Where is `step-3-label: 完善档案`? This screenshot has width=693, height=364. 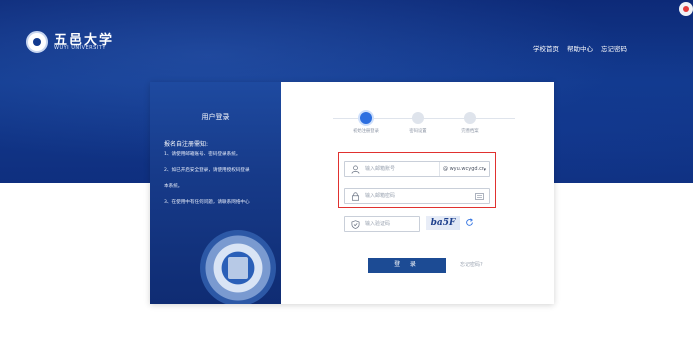 step-3-label: 完善档案 is located at coordinates (470, 131).